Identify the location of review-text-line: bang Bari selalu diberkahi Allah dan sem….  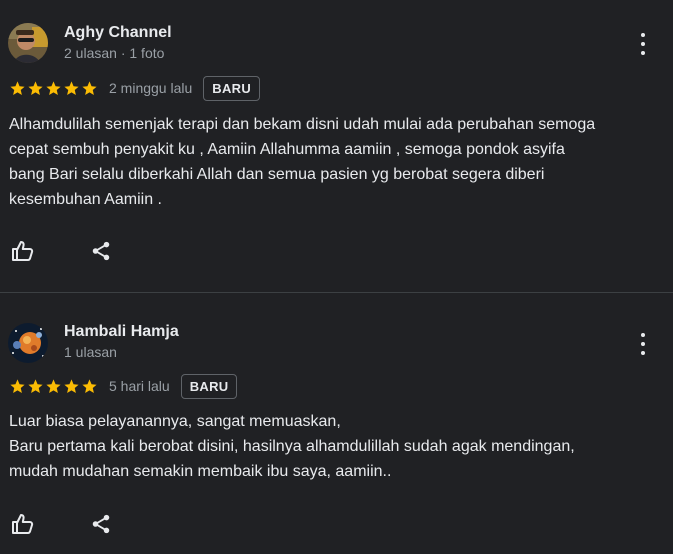
(277, 174).